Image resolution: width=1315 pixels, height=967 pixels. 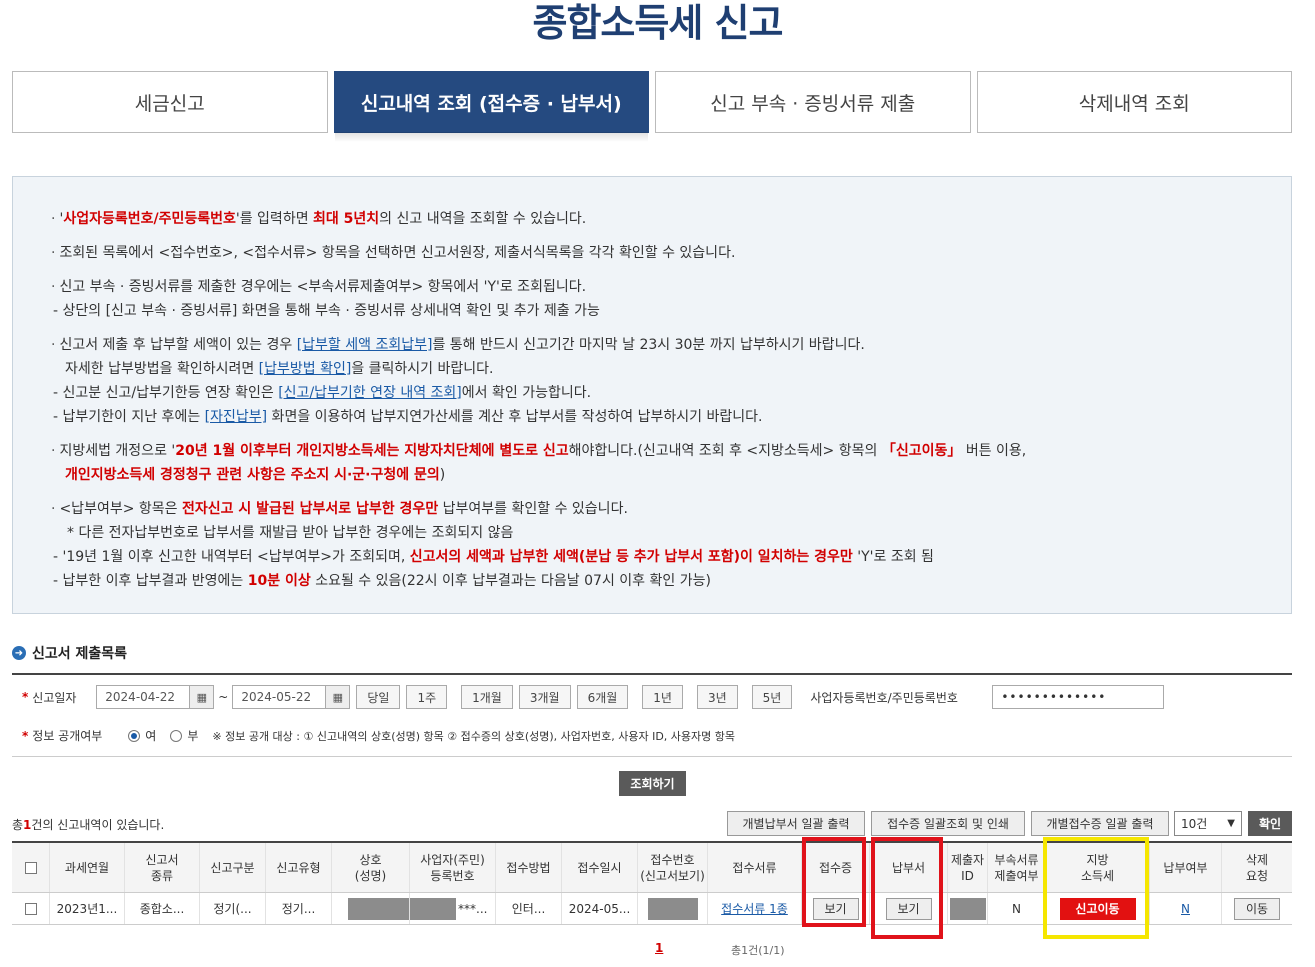 What do you see at coordinates (69, 653) in the screenshot?
I see `section-title: ➜ 신고서 제출목록` at bounding box center [69, 653].